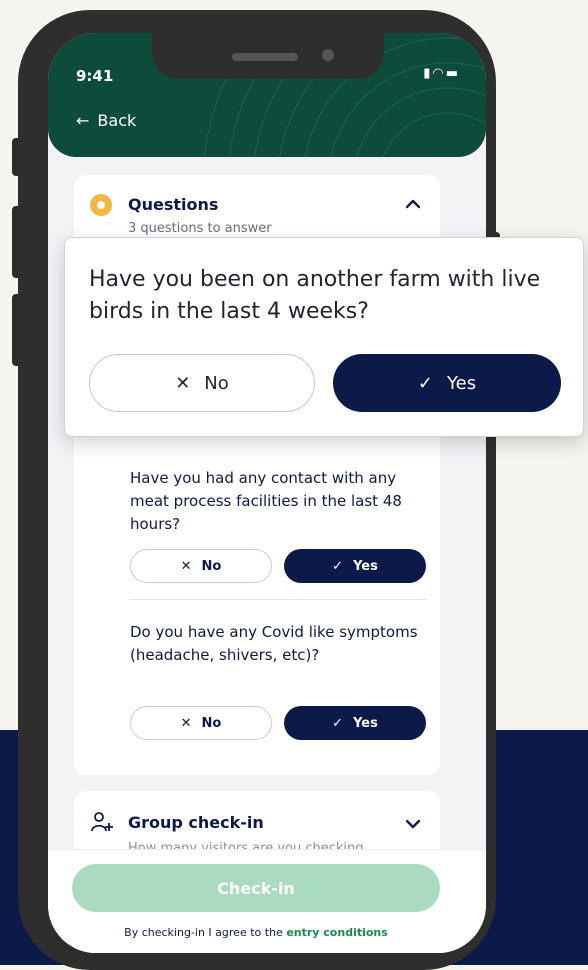  Describe the element at coordinates (413, 824) in the screenshot. I see `chevron-down-icon` at that location.